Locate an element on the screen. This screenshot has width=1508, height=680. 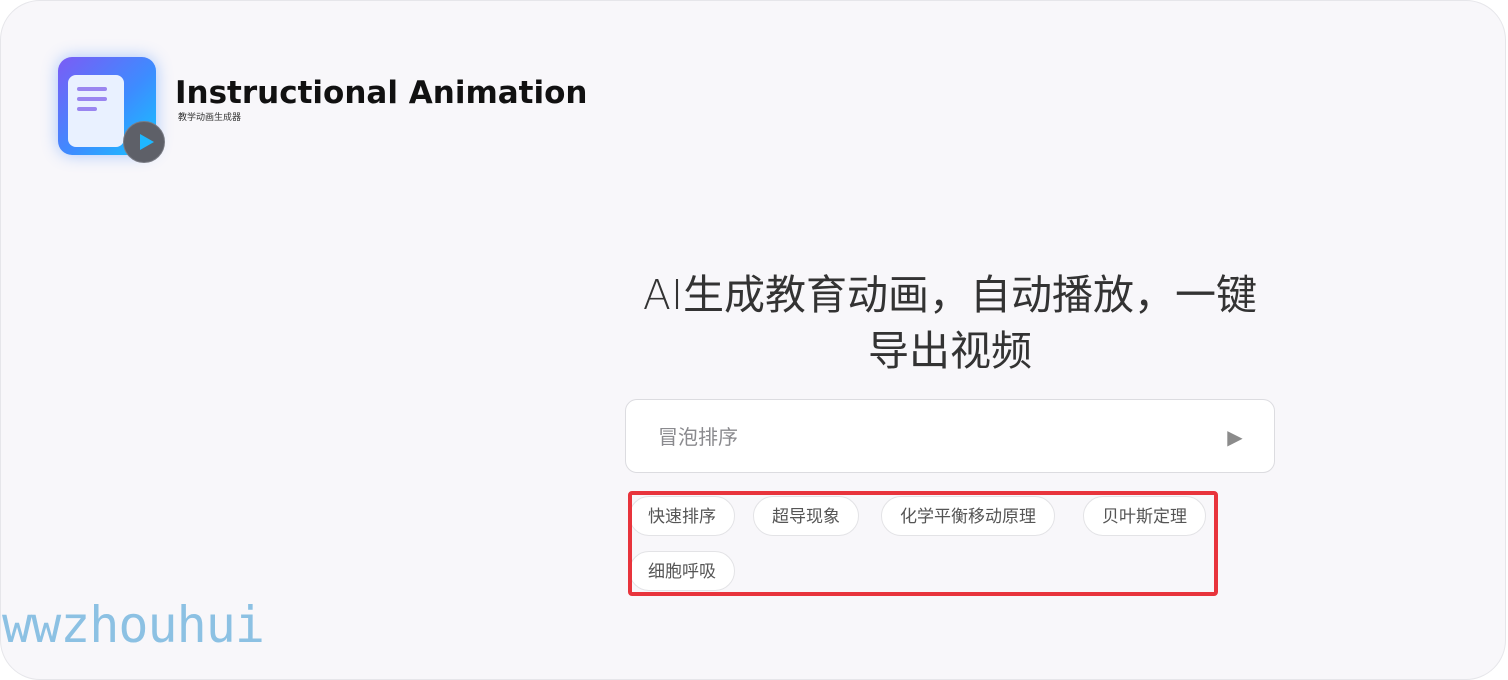
app-logo is located at coordinates (111, 110).